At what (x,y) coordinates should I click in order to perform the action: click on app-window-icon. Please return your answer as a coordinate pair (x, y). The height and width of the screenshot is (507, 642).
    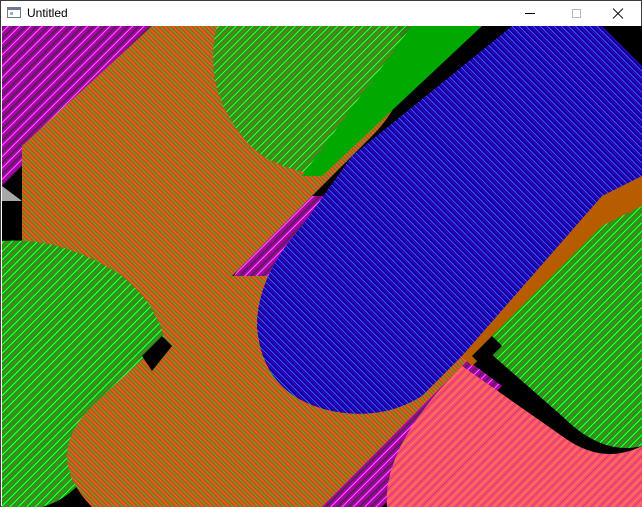
    Looking at the image, I should click on (14, 12).